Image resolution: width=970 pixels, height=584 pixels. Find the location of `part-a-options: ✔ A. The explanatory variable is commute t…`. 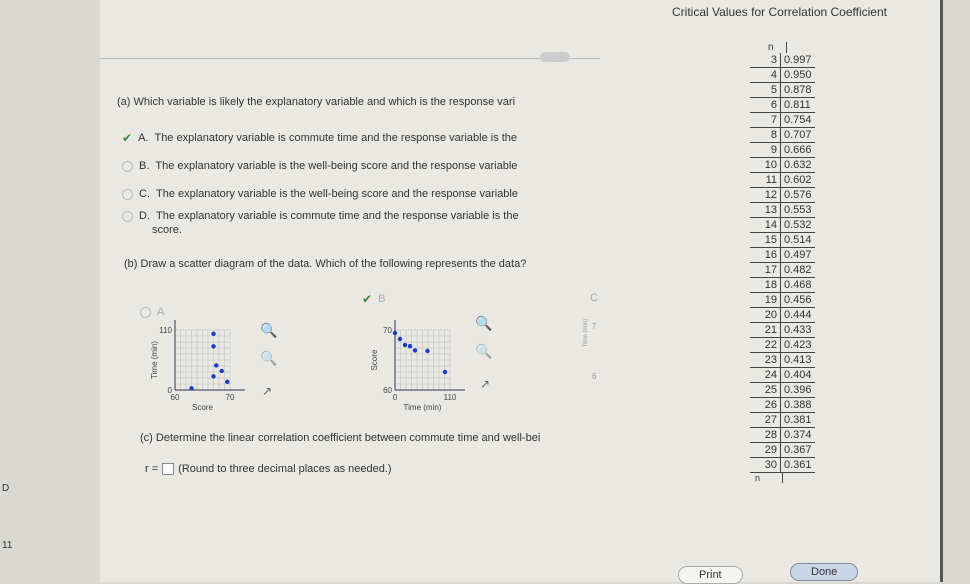

part-a-options: ✔ A. The explanatory variable is commute t… is located at coordinates (320, 180).